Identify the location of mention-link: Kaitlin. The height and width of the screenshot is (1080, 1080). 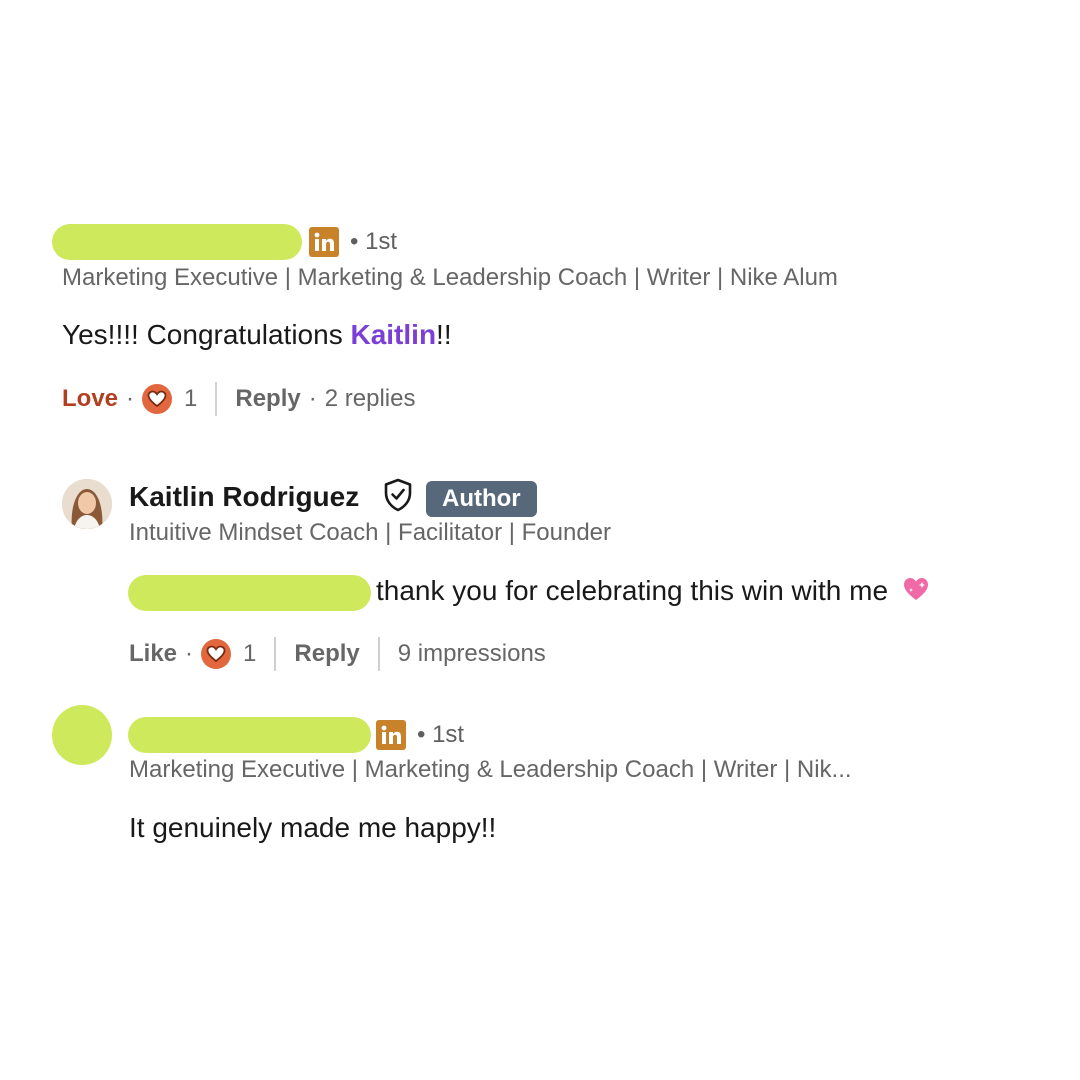
(393, 334).